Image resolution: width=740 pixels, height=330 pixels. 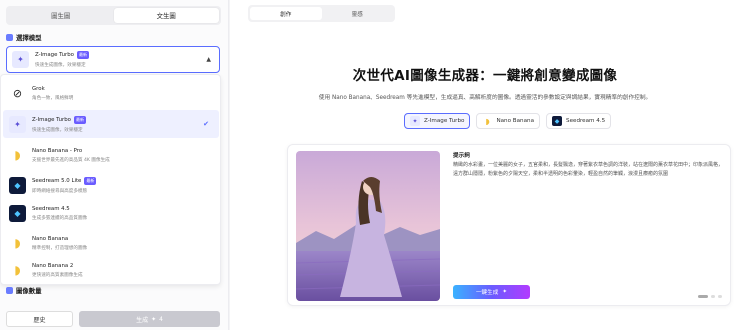 What do you see at coordinates (50, 238) in the screenshot?
I see `model-option-name: Nano Banana` at bounding box center [50, 238].